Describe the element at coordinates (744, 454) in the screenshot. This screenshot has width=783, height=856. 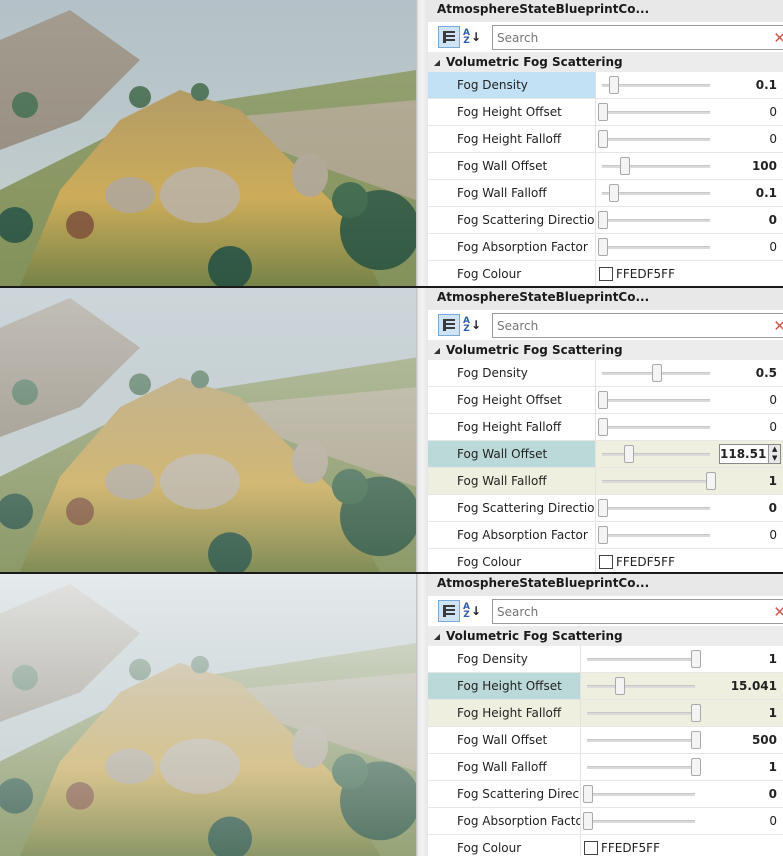
I see `value-spinbox-text: 118.51` at that location.